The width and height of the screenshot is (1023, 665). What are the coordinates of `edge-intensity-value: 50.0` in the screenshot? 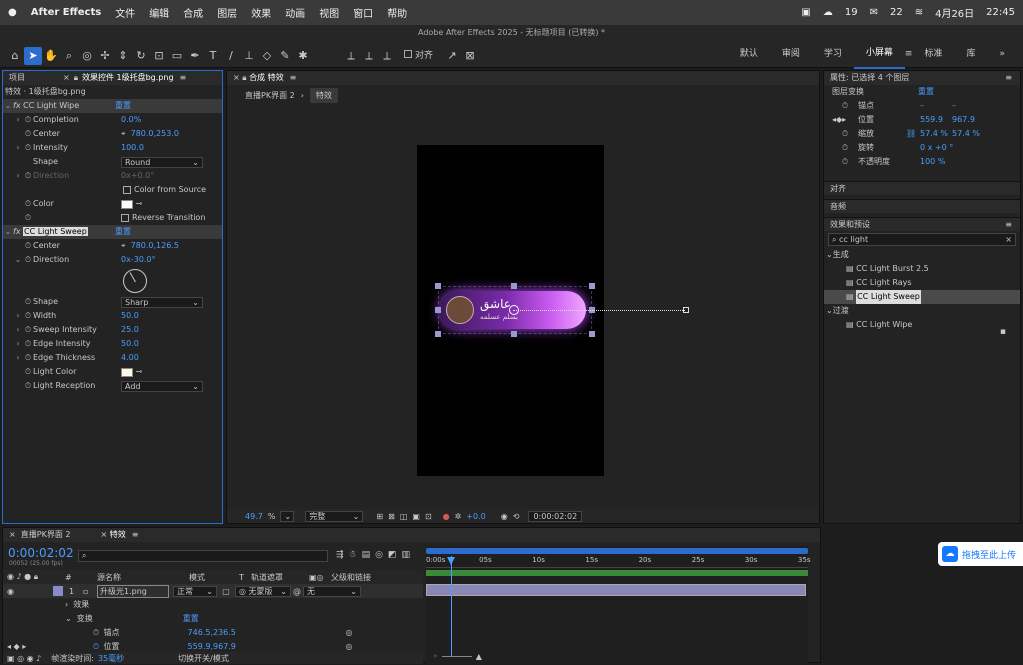 It's located at (130, 344).